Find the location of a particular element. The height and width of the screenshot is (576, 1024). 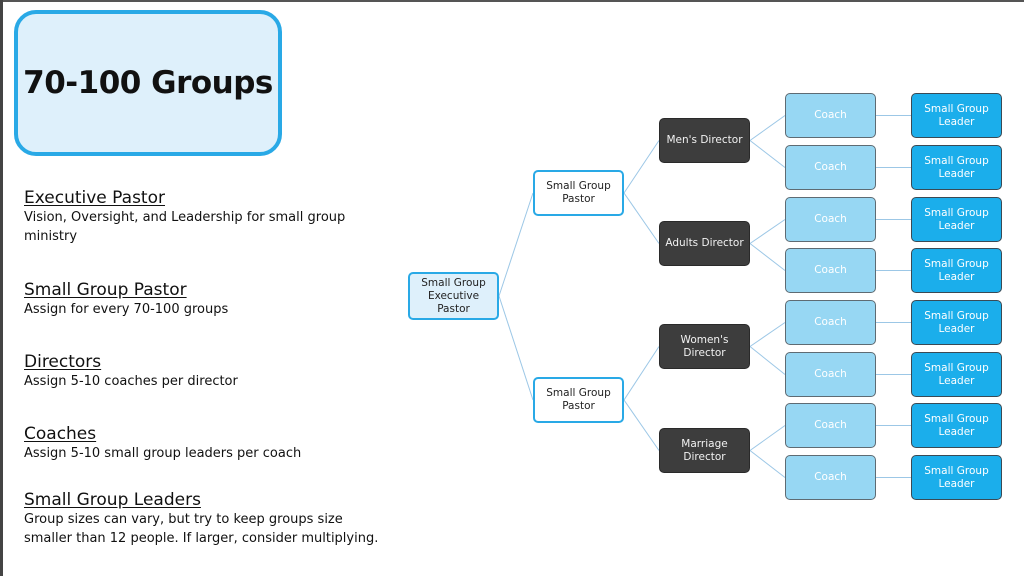

director-box-label: Marriage Director is located at coordinates (704, 450).